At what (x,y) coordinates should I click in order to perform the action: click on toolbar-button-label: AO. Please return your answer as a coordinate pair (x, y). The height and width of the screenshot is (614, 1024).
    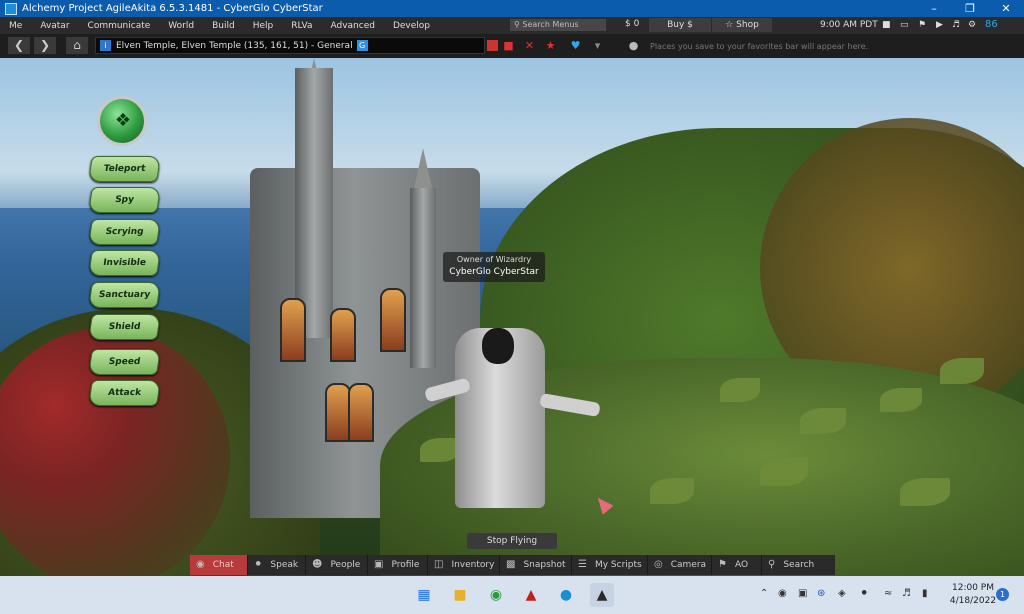
    Looking at the image, I should click on (741, 565).